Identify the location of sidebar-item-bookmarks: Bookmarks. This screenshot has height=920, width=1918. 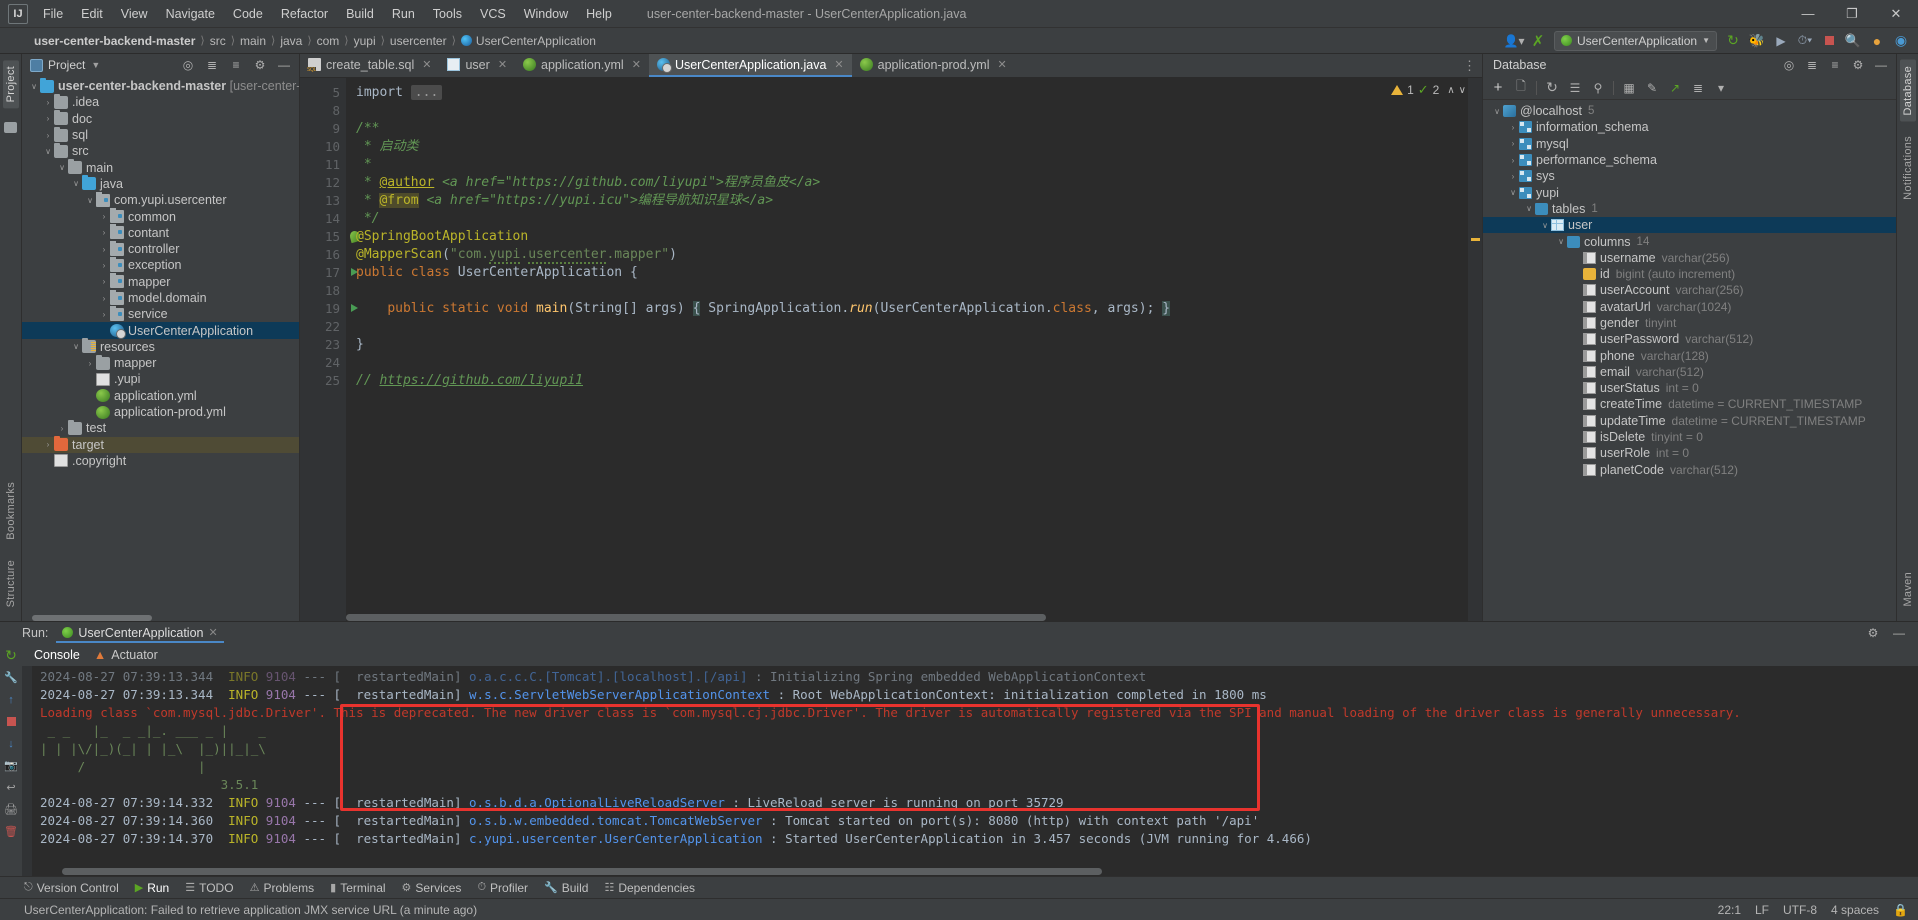
(11, 511).